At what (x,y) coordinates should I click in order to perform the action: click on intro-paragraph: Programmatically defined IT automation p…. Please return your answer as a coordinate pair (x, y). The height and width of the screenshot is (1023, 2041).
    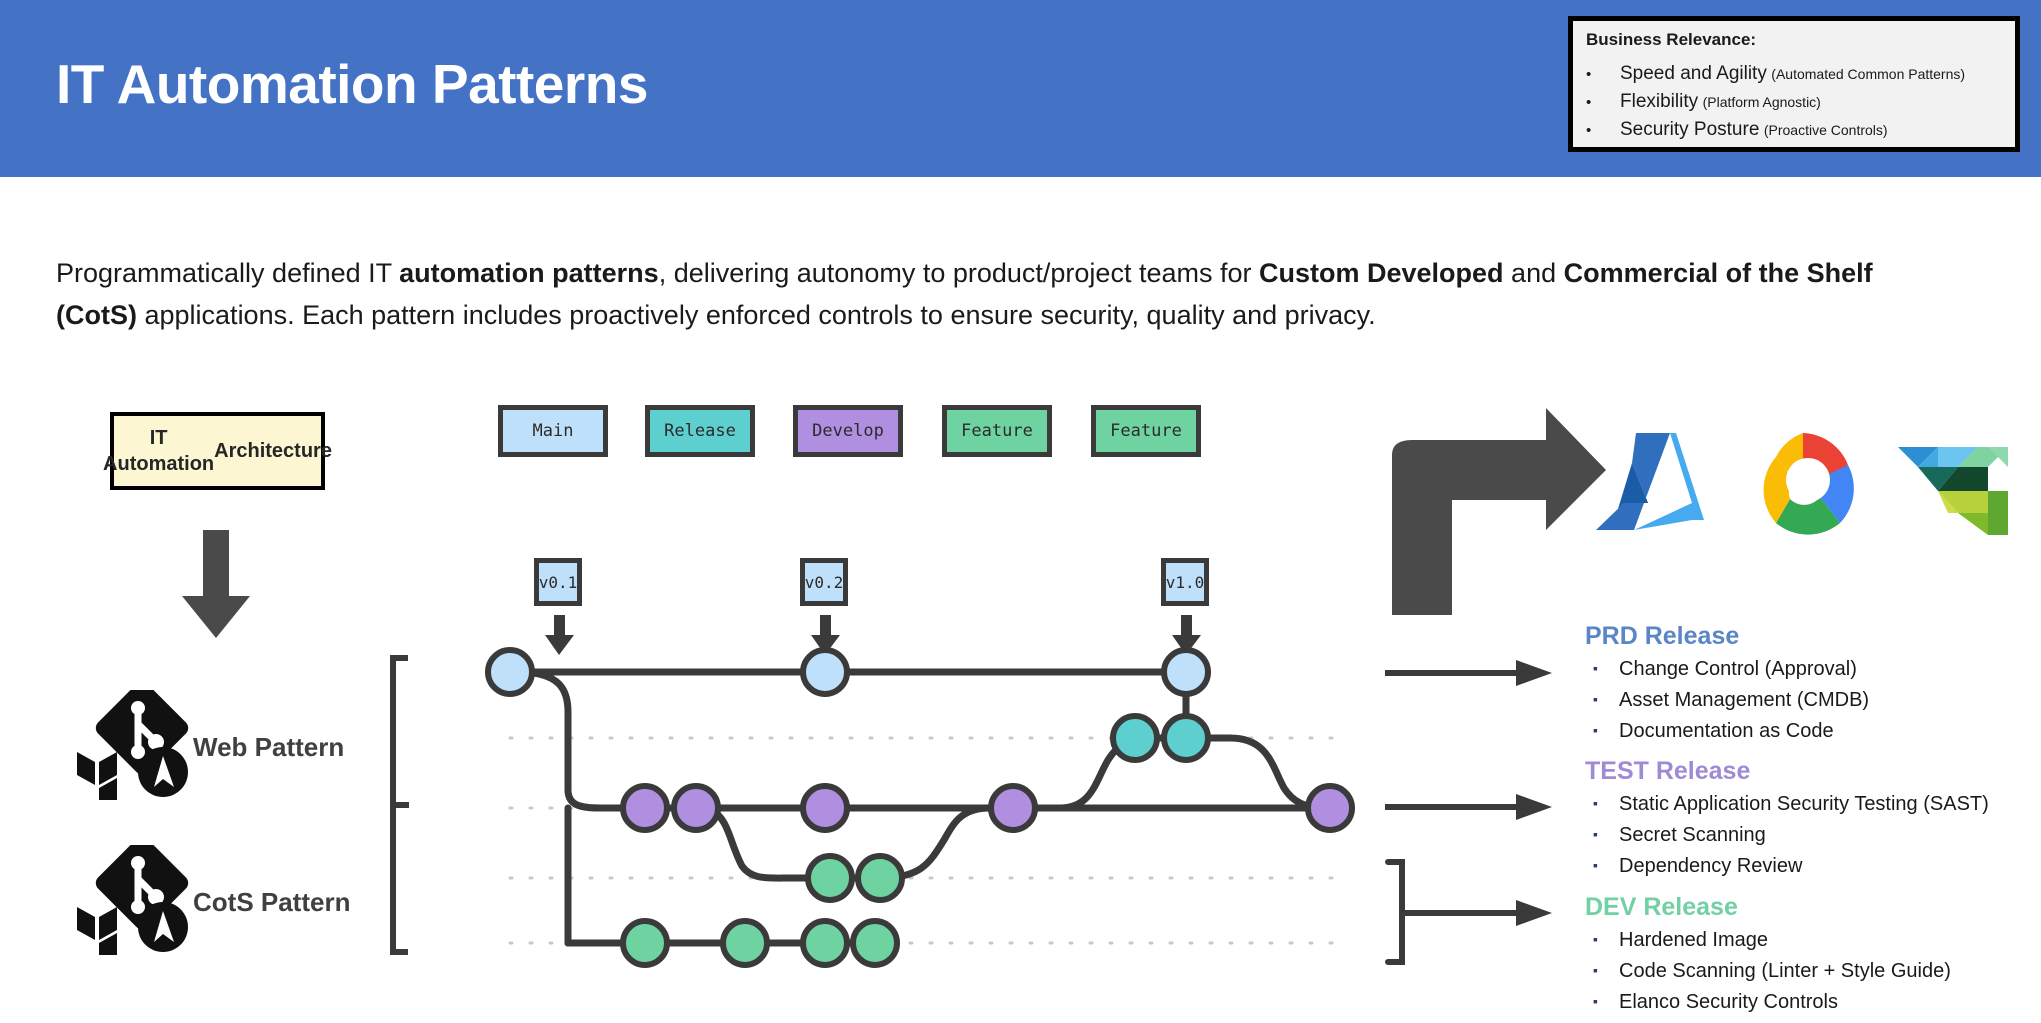
    Looking at the image, I should click on (1006, 294).